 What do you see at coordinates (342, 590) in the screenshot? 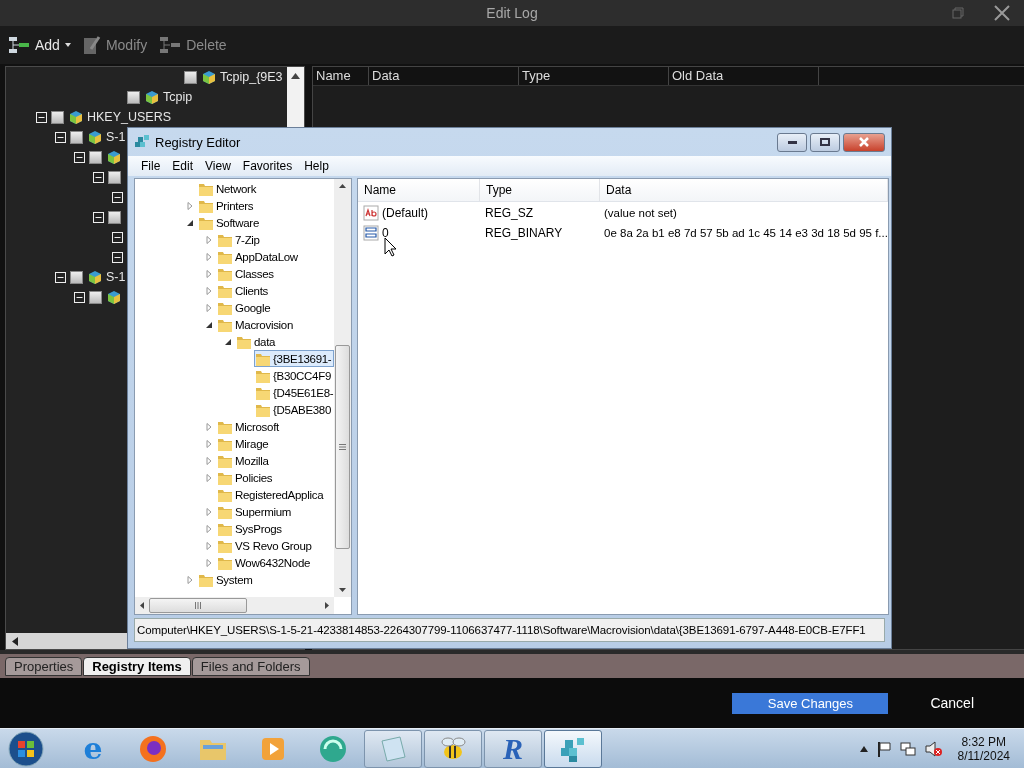
I see `scroll-down-icon` at bounding box center [342, 590].